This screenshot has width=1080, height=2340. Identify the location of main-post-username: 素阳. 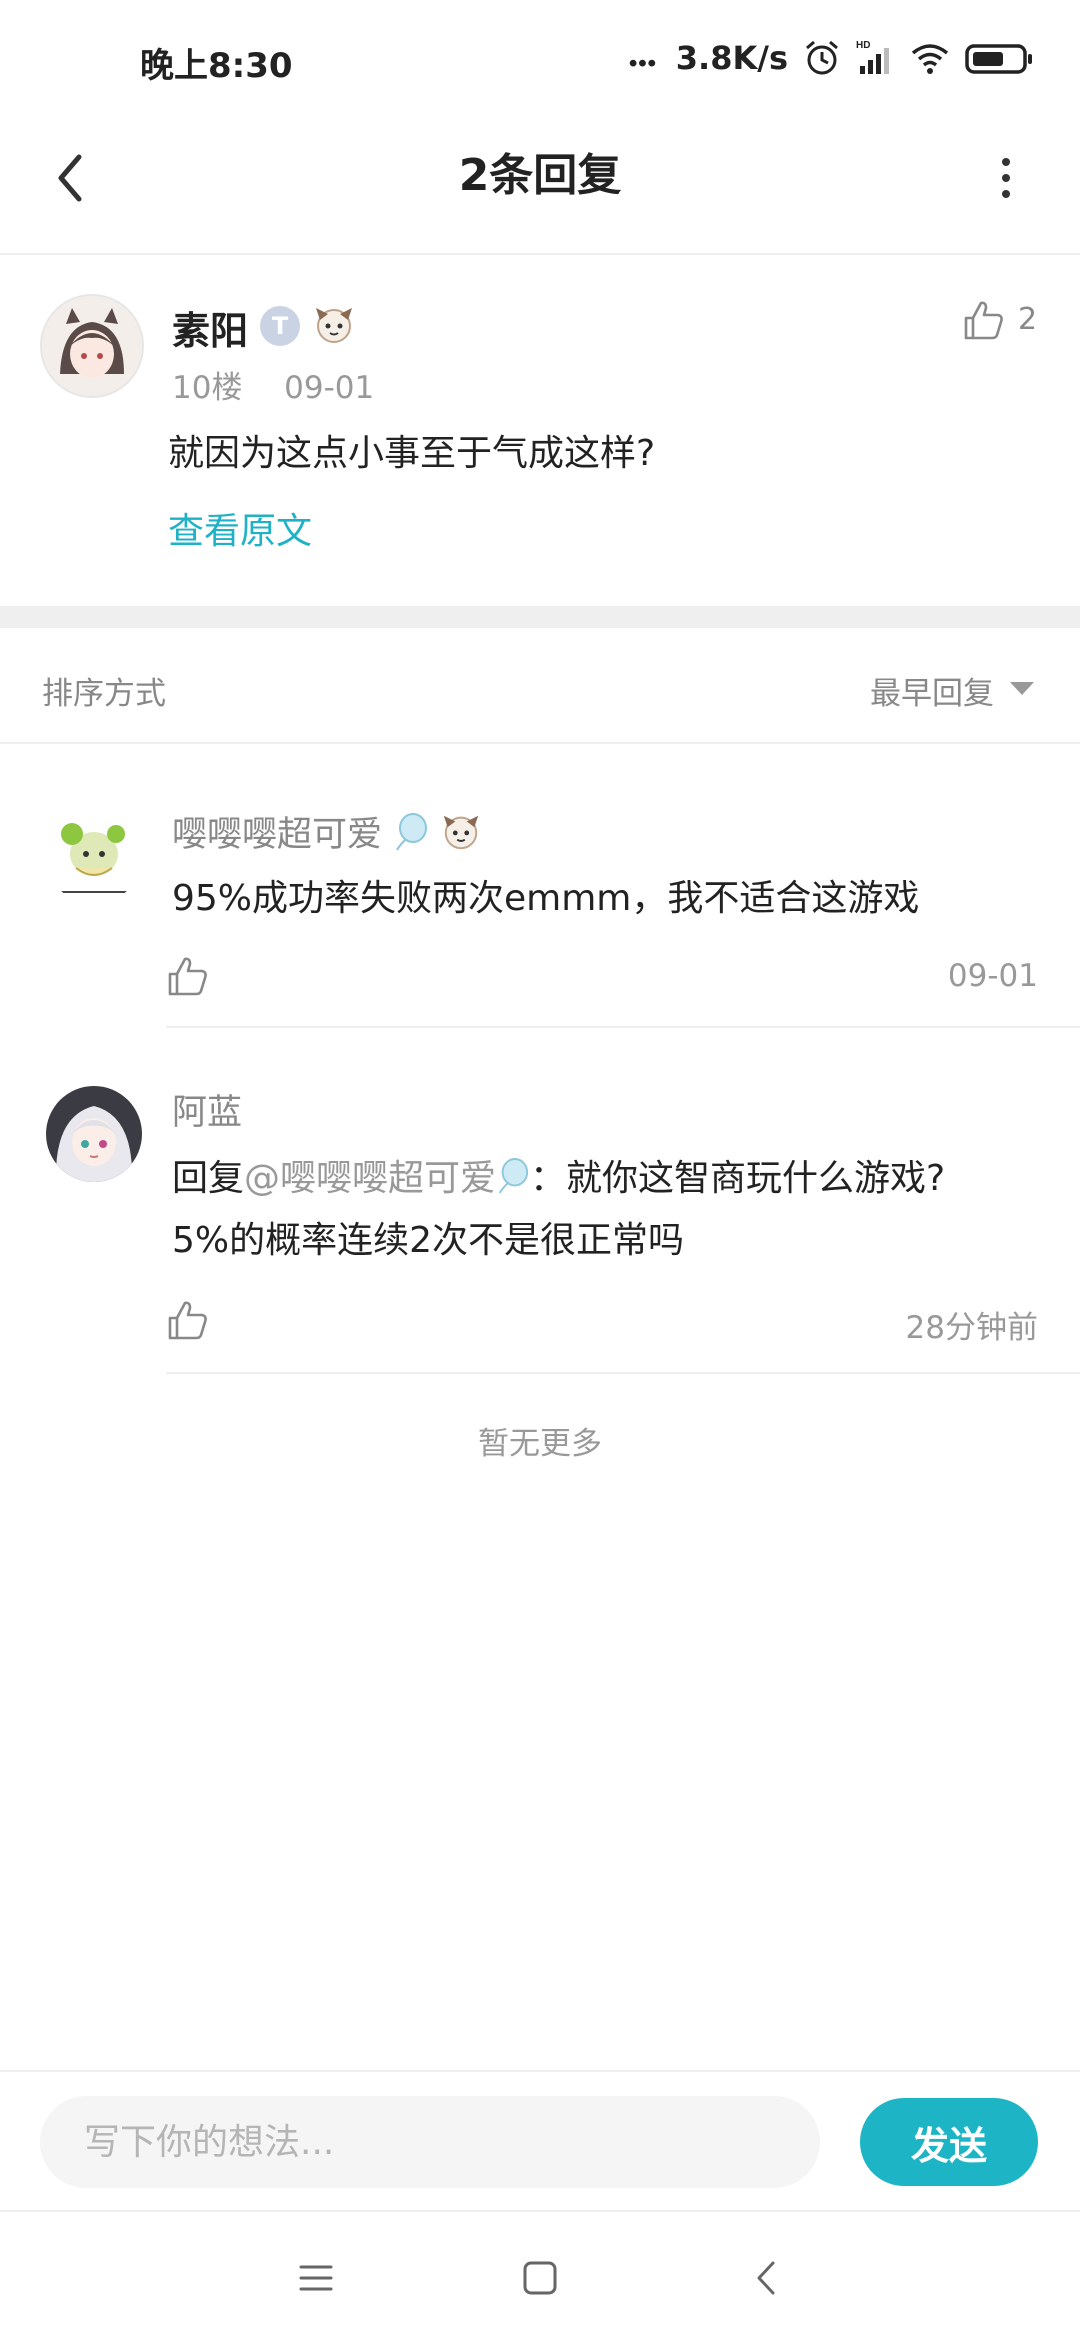
(210, 327).